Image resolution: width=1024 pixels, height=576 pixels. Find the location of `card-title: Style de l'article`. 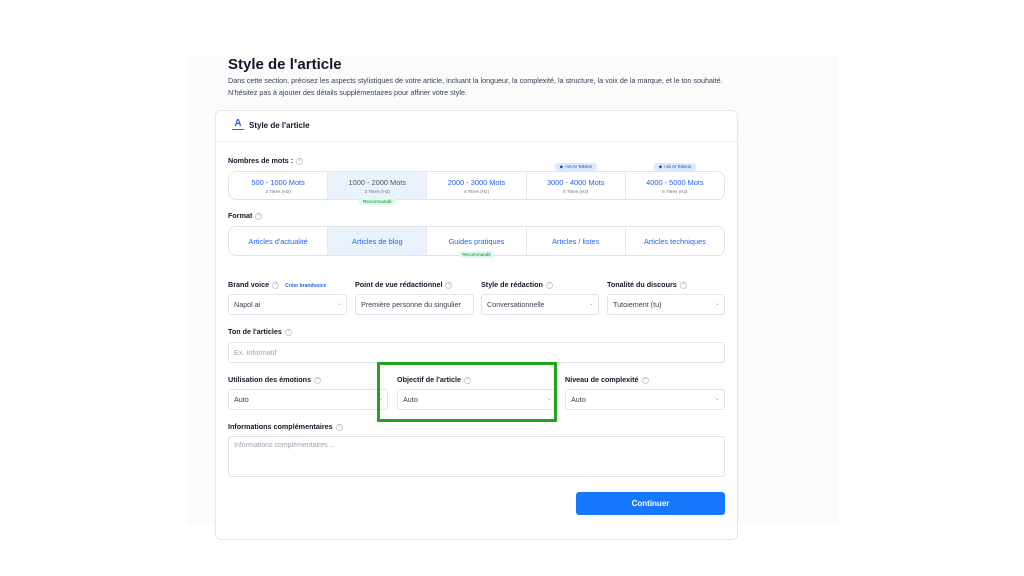

card-title: Style de l'article is located at coordinates (279, 125).